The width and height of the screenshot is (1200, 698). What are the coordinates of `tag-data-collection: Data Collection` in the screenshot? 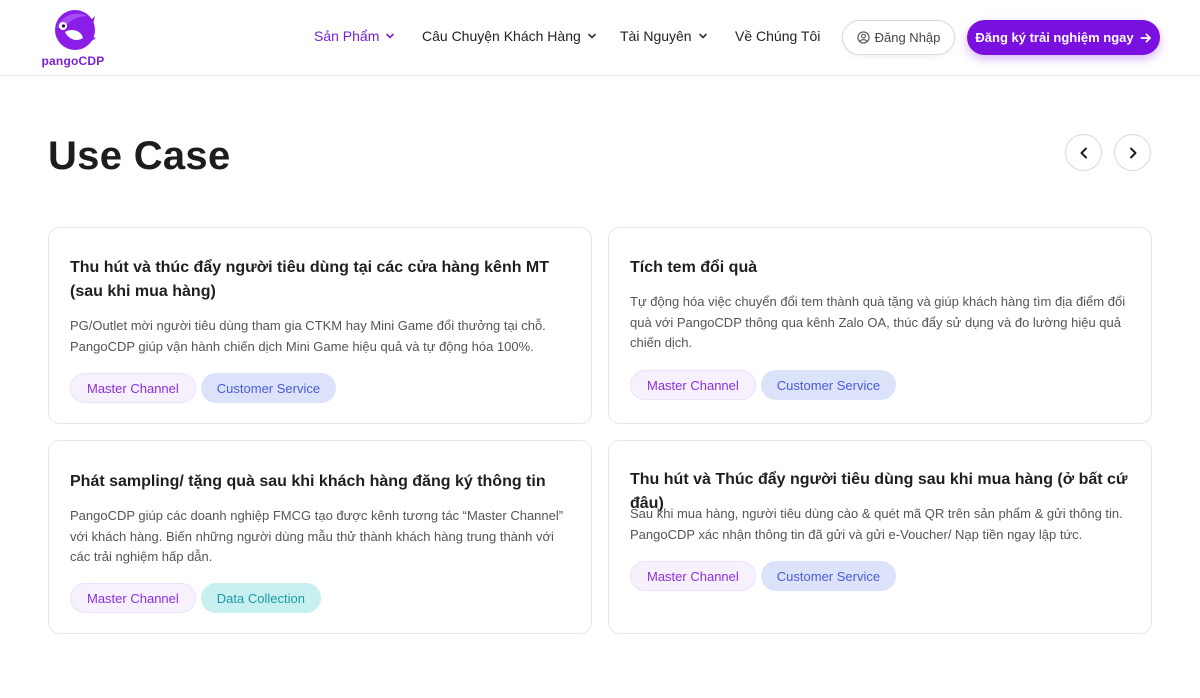 It's located at (260, 598).